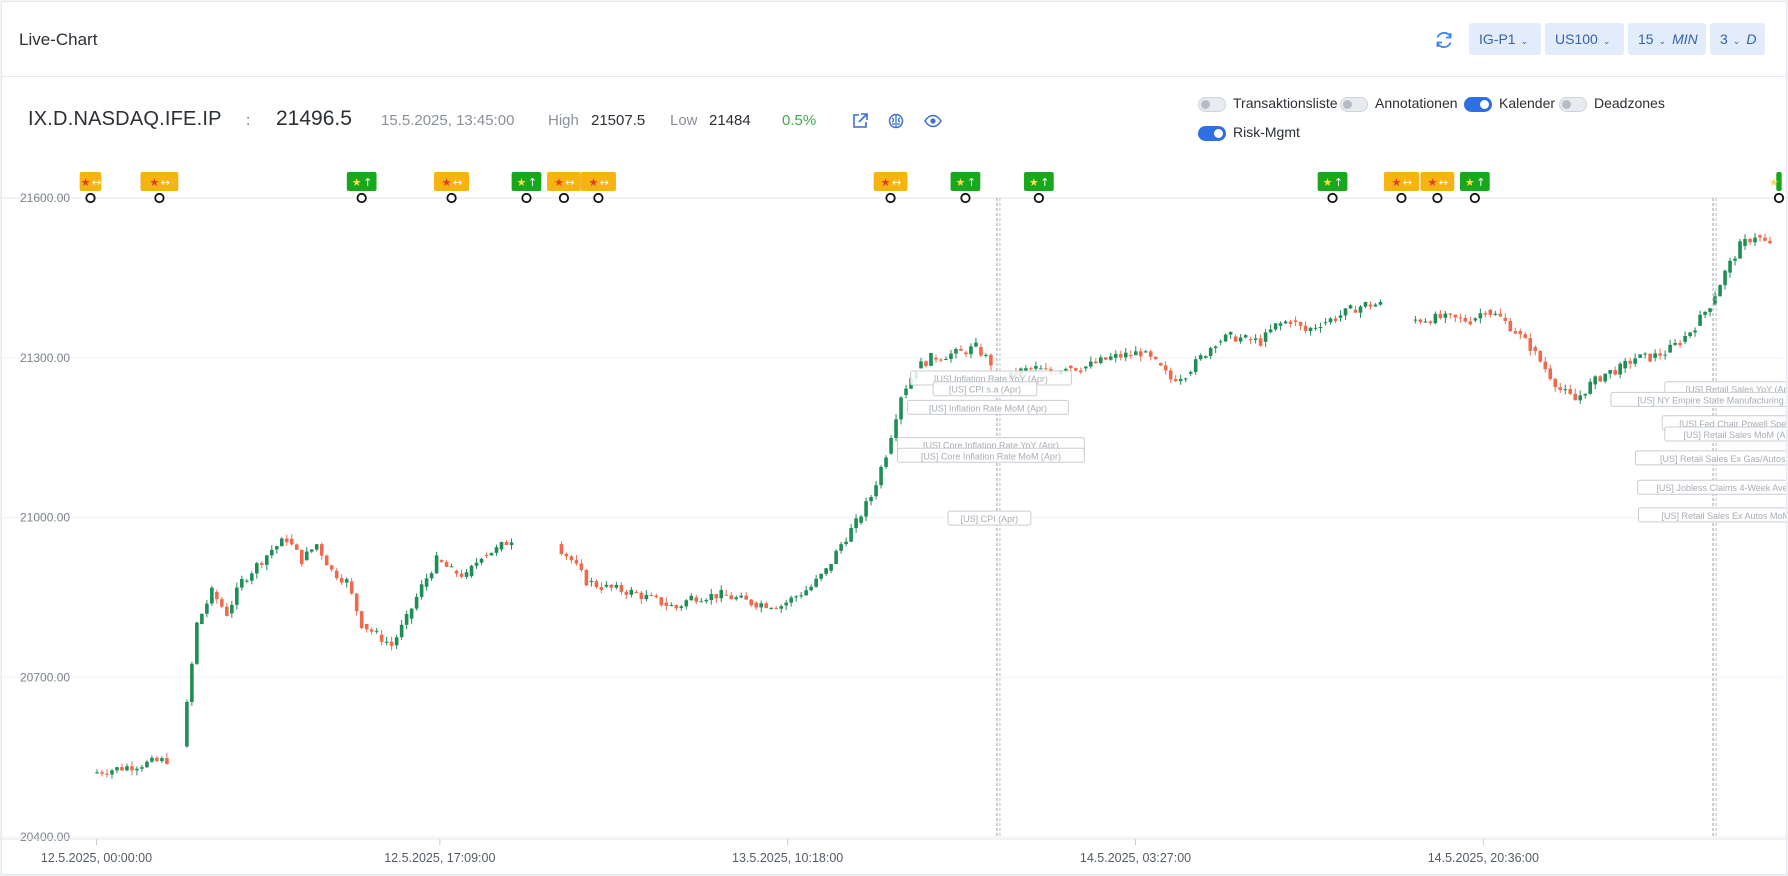  Describe the element at coordinates (896, 121) in the screenshot. I see `brain-icon` at that location.